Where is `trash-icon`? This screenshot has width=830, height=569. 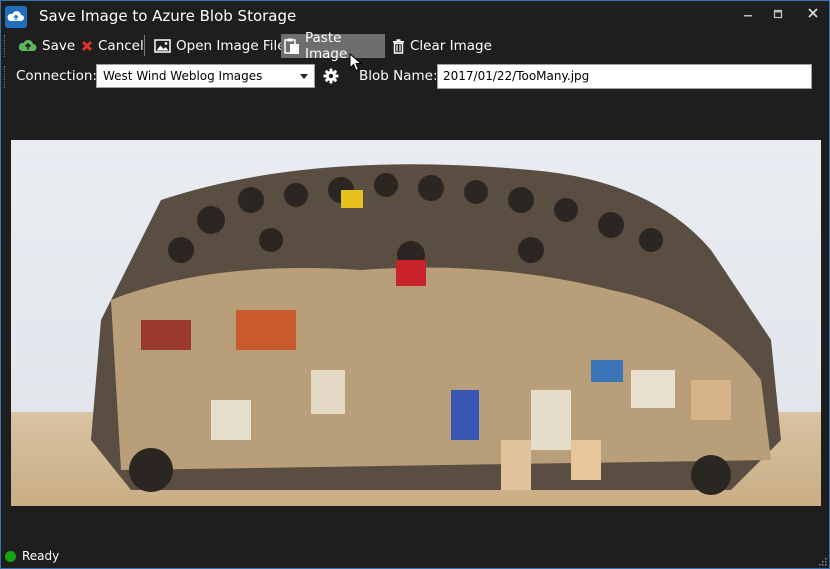
trash-icon is located at coordinates (398, 46).